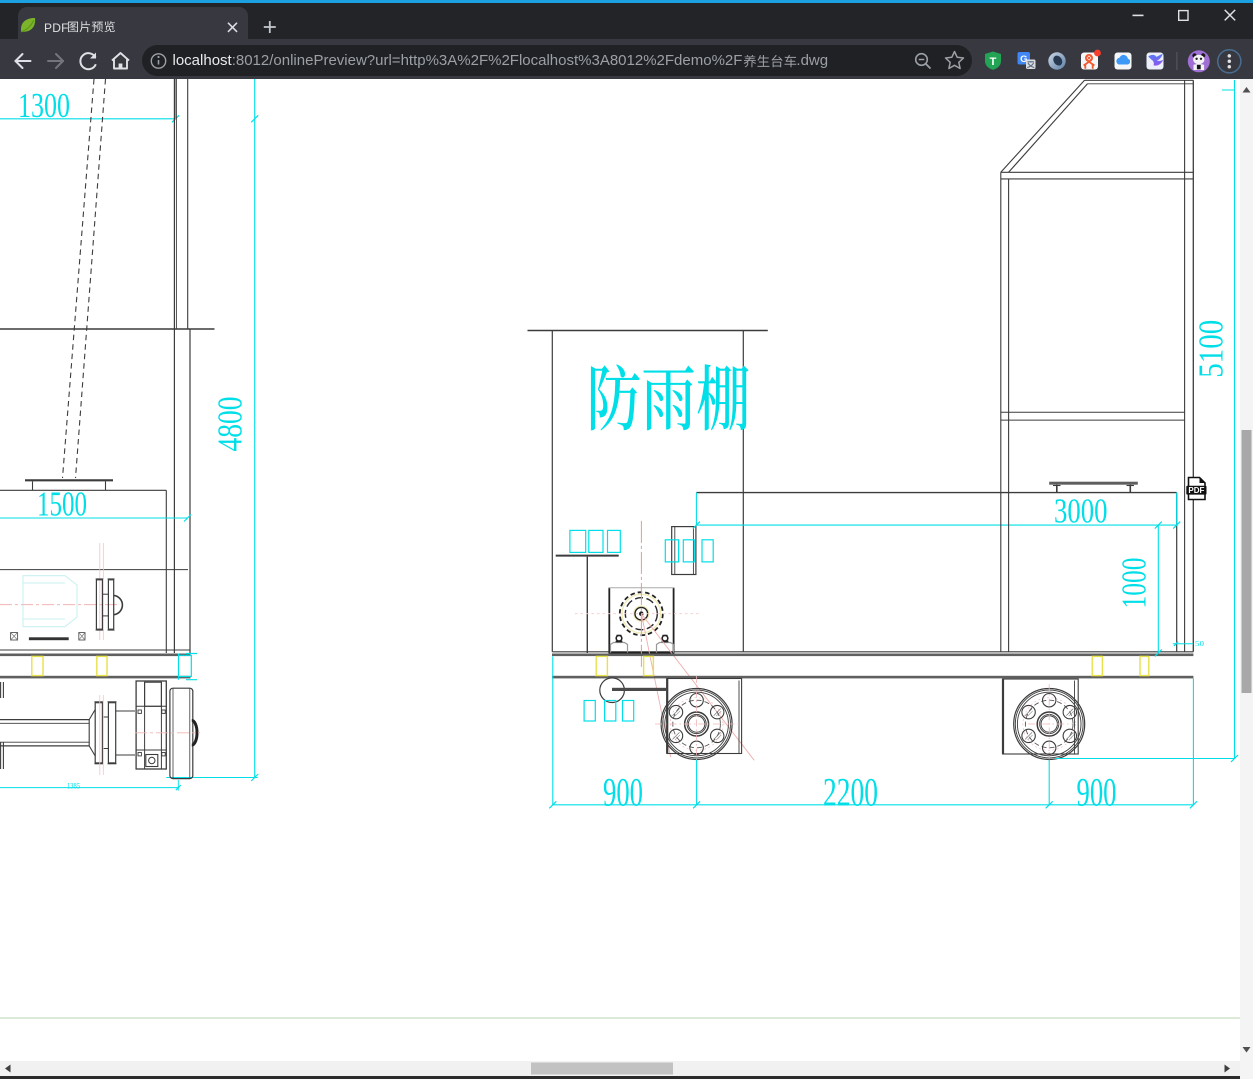 This screenshot has width=1253, height=1079. Describe the element at coordinates (1211, 349) in the screenshot. I see `svg-text: 5100` at that location.